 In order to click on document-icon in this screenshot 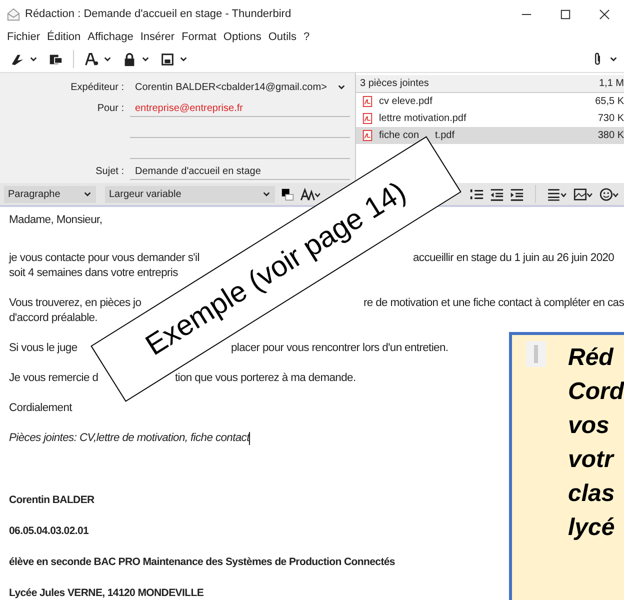, I will do `click(536, 354)`.